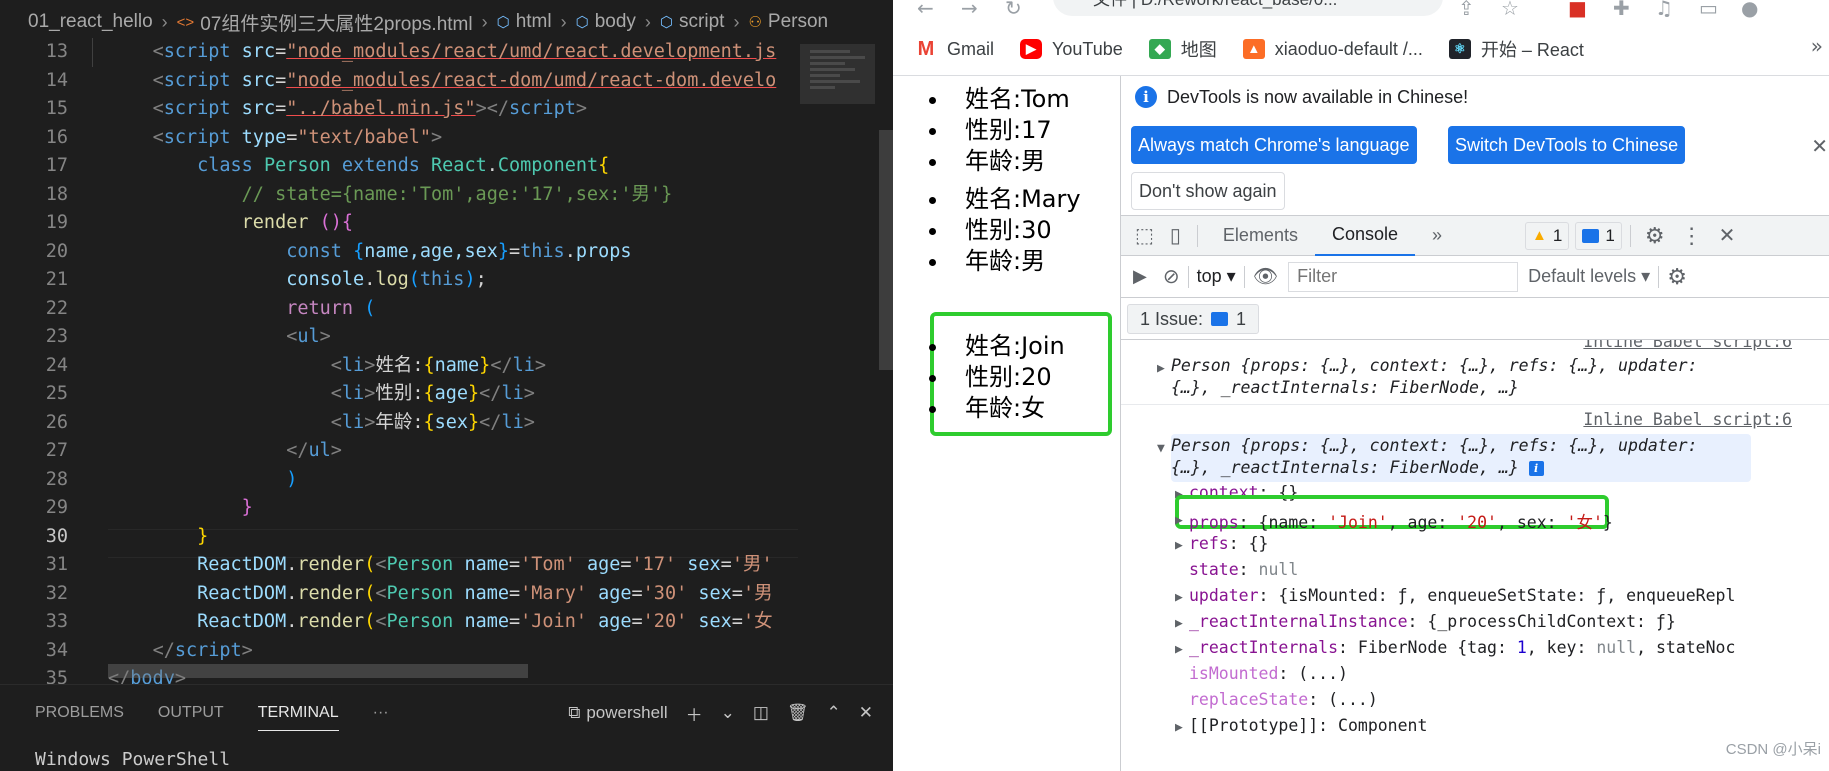 The image size is (1829, 771). I want to click on inspect-icon: ⬚, so click(1144, 235).